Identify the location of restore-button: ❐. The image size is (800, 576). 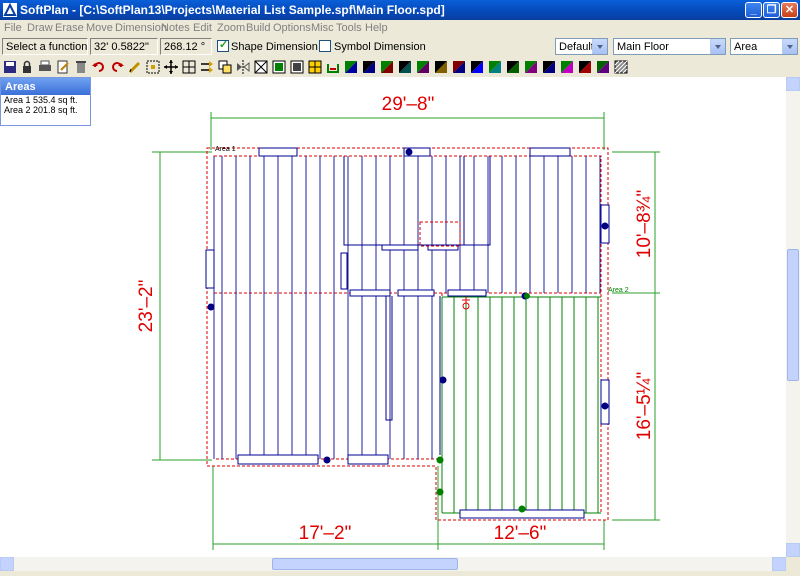
(771, 10).